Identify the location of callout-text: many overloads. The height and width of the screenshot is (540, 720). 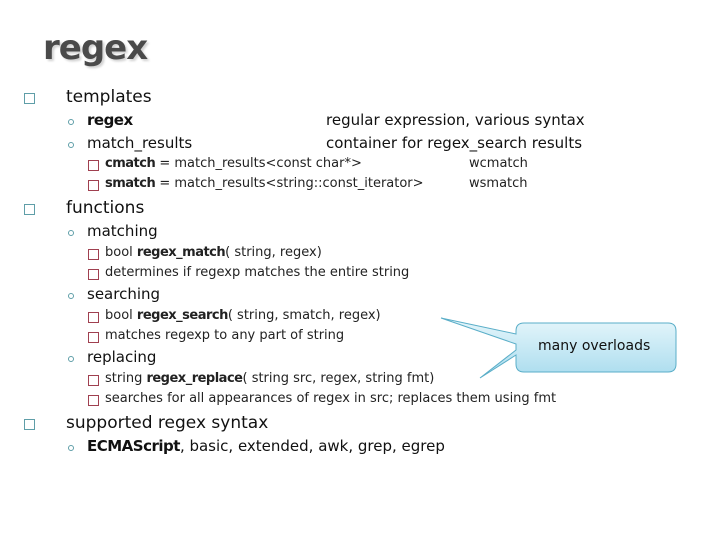
(594, 346).